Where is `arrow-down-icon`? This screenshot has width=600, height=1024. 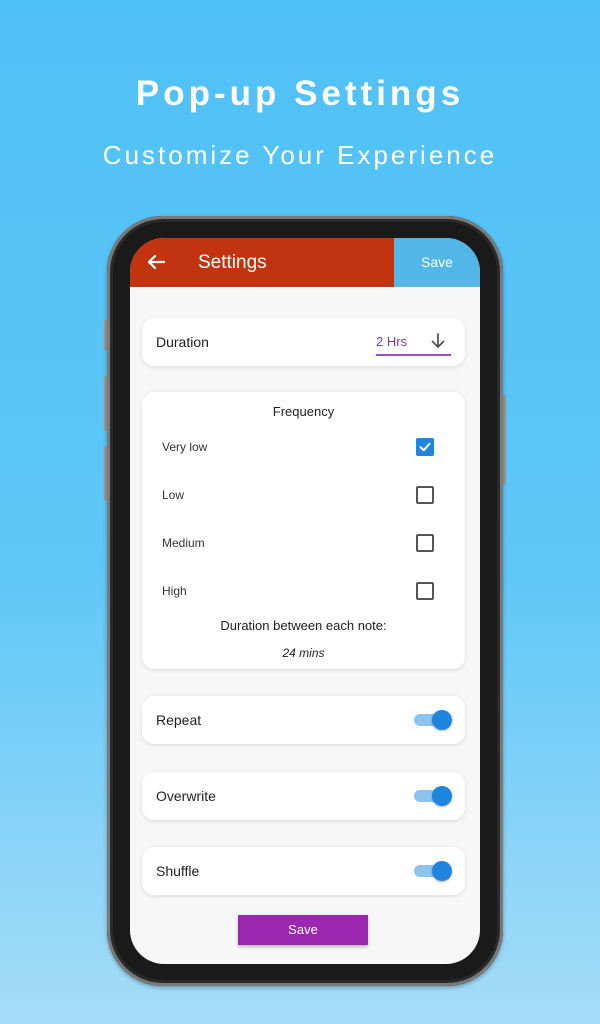
arrow-down-icon is located at coordinates (438, 341).